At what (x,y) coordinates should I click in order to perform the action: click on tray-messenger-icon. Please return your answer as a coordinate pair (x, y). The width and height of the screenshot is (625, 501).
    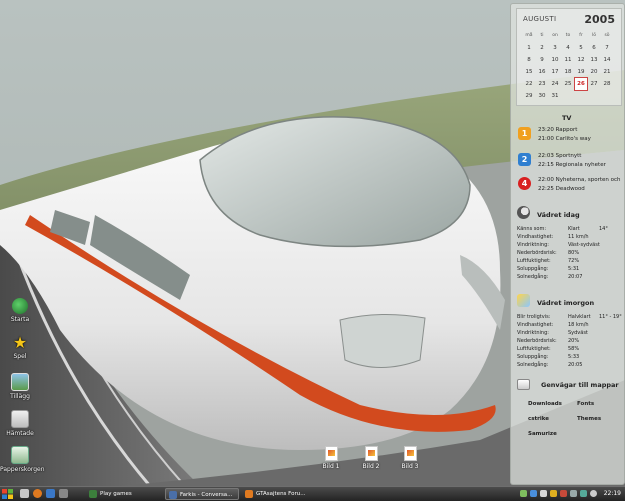
    Looking at the image, I should click on (533, 493).